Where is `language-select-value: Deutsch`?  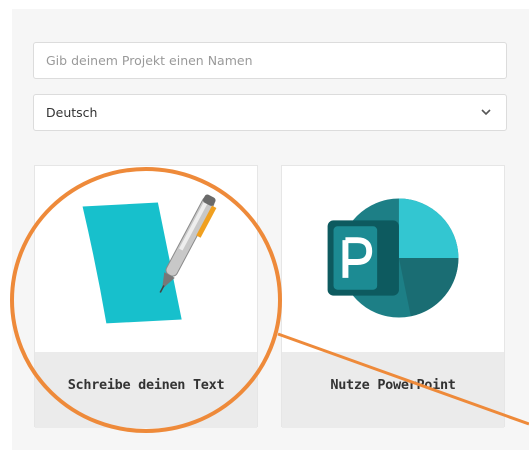
language-select-value: Deutsch is located at coordinates (72, 112).